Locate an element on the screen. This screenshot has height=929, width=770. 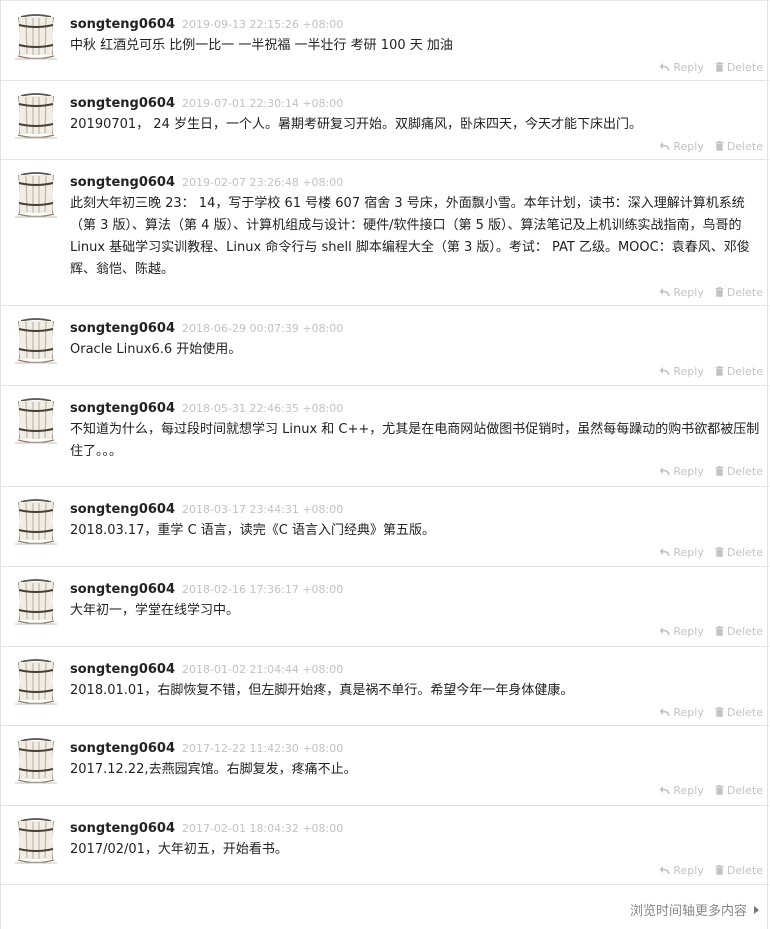
timeline-more-link: 浏览时间轴更多内容 is located at coordinates (694, 909).